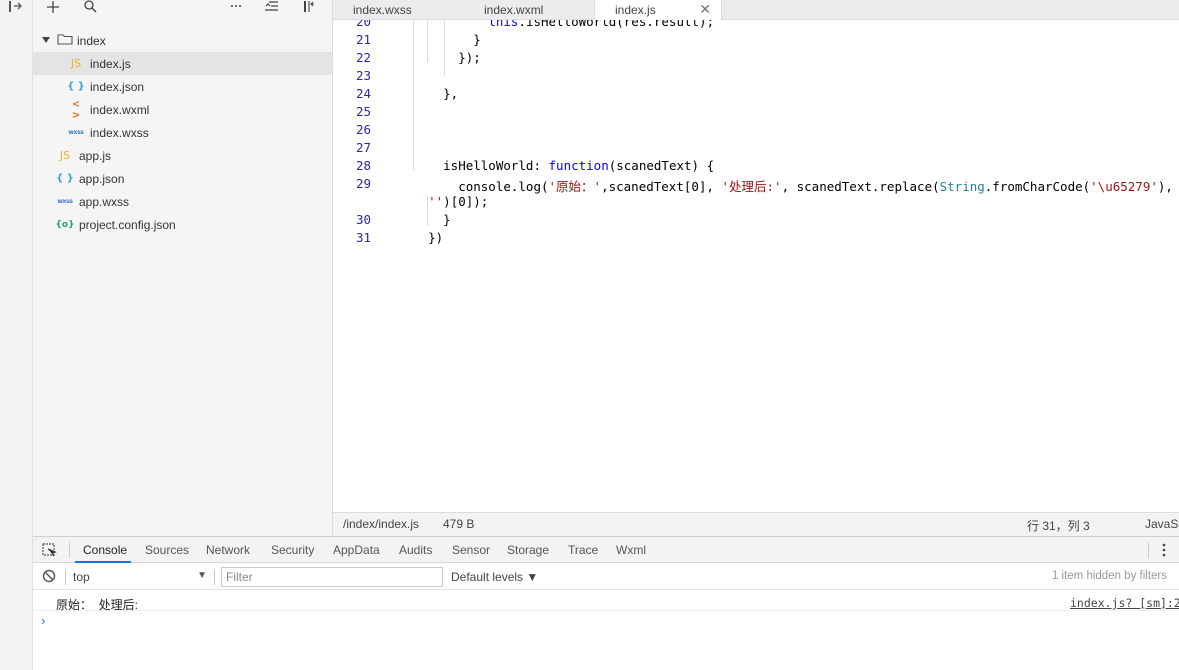 Image resolution: width=1179 pixels, height=670 pixels. What do you see at coordinates (120, 109) in the screenshot?
I see `tree-item-label: index.wxml` at bounding box center [120, 109].